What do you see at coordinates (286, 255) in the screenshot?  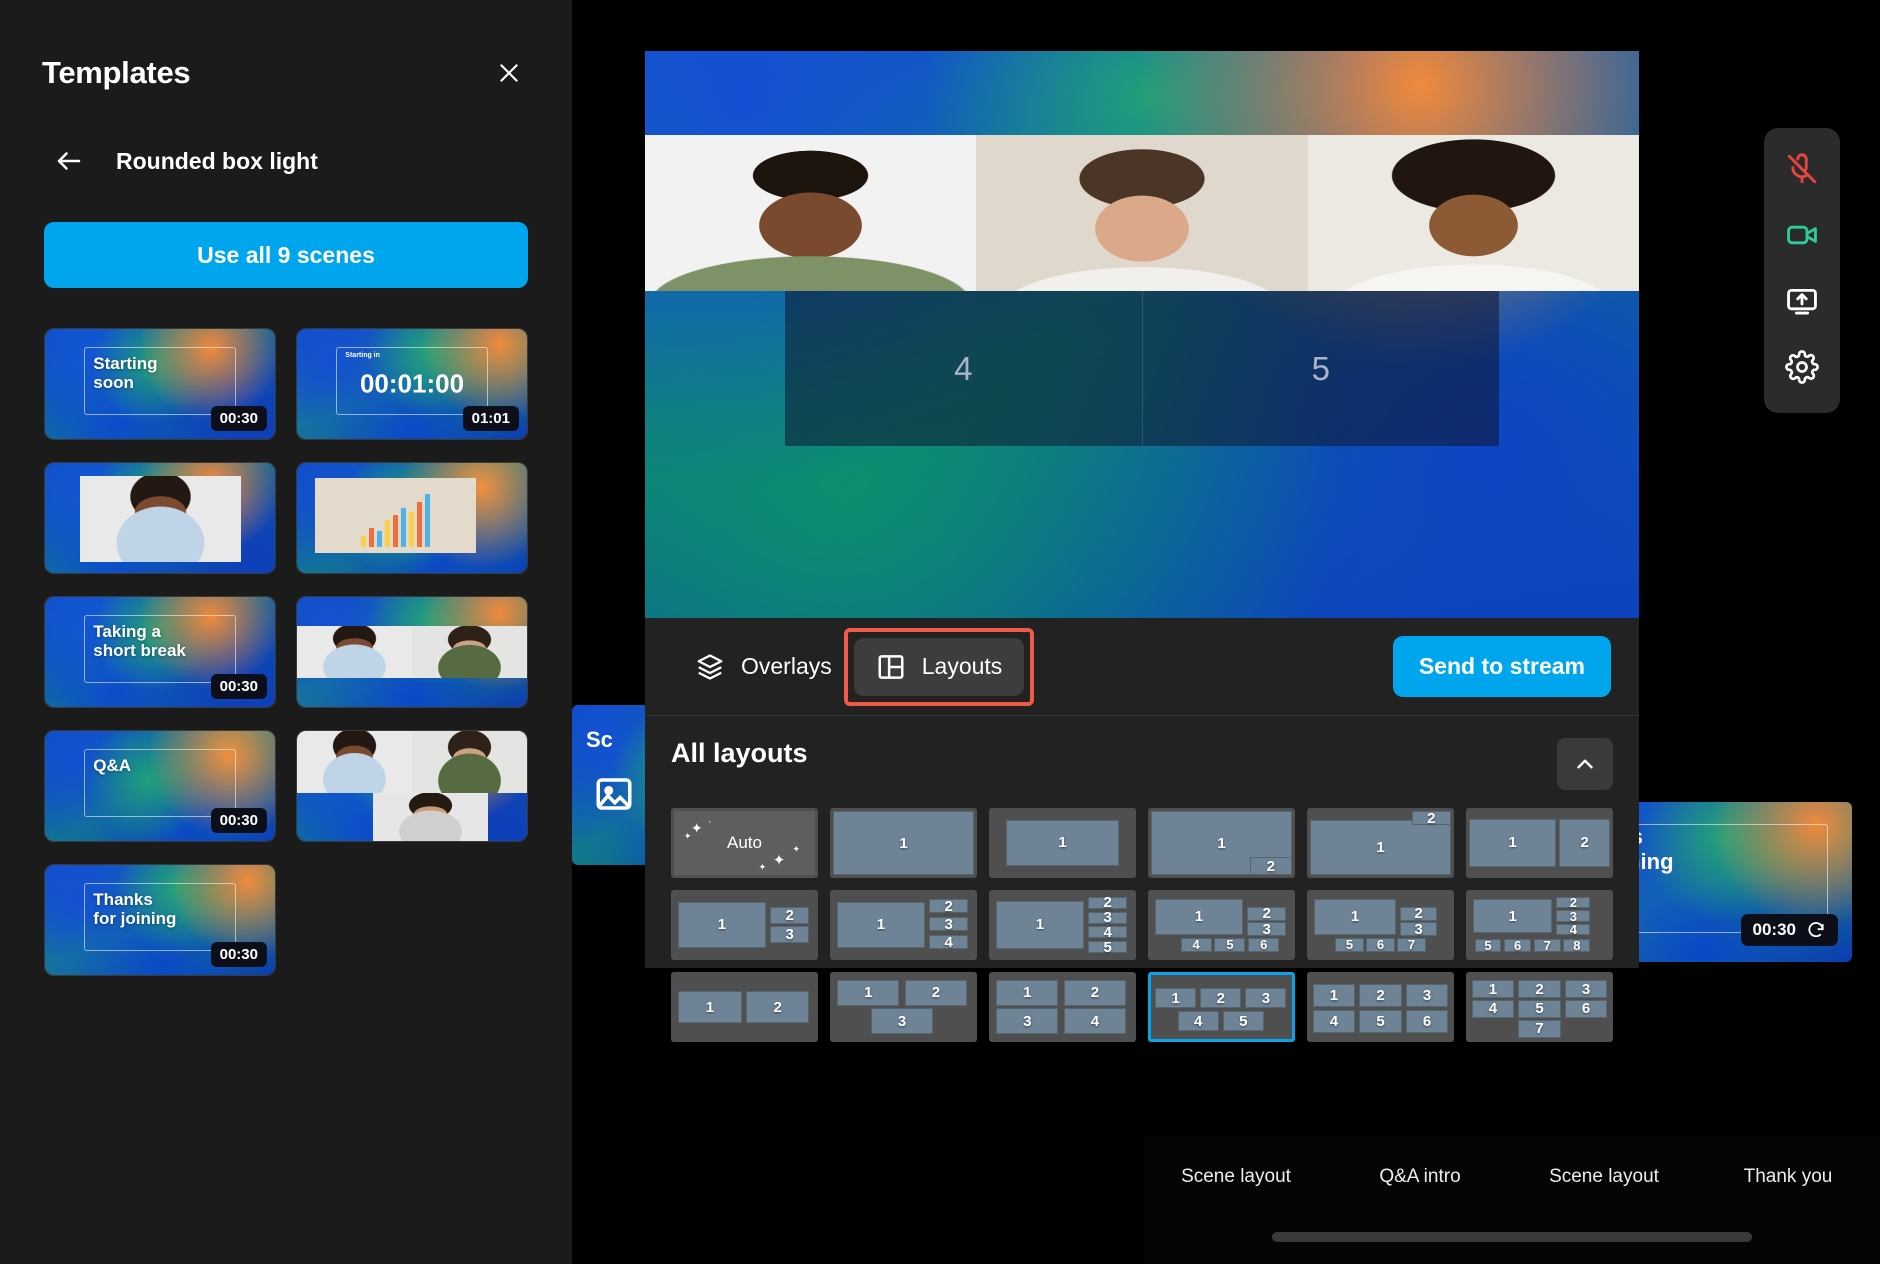 I see `use-all-scenes-button: Use all 9 scenes` at bounding box center [286, 255].